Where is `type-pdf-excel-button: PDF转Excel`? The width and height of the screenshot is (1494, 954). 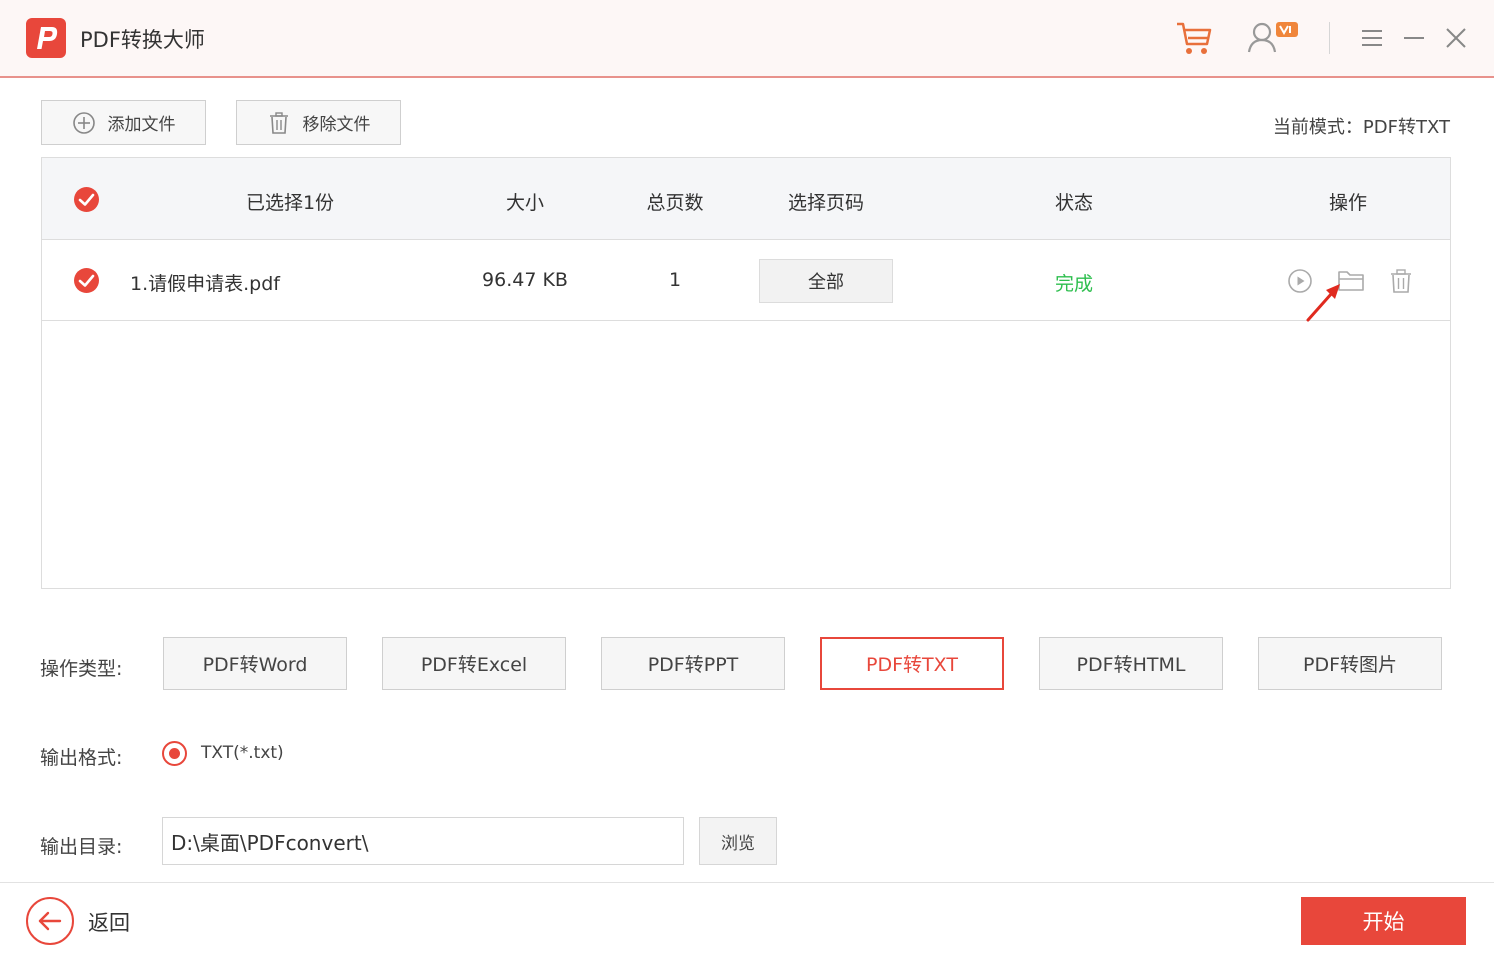
type-pdf-excel-button: PDF转Excel is located at coordinates (474, 663).